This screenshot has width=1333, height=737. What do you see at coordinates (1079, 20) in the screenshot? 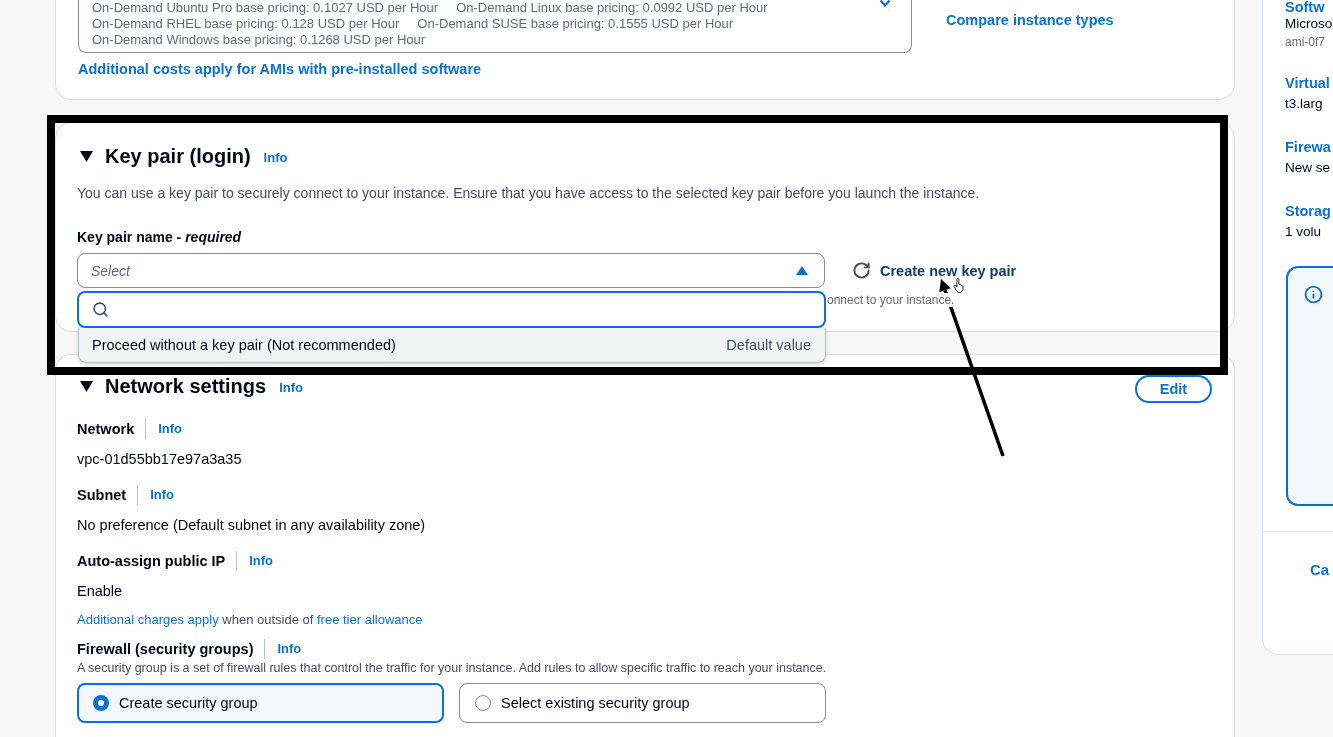
I see `compare-link: Compare instance types` at bounding box center [1079, 20].